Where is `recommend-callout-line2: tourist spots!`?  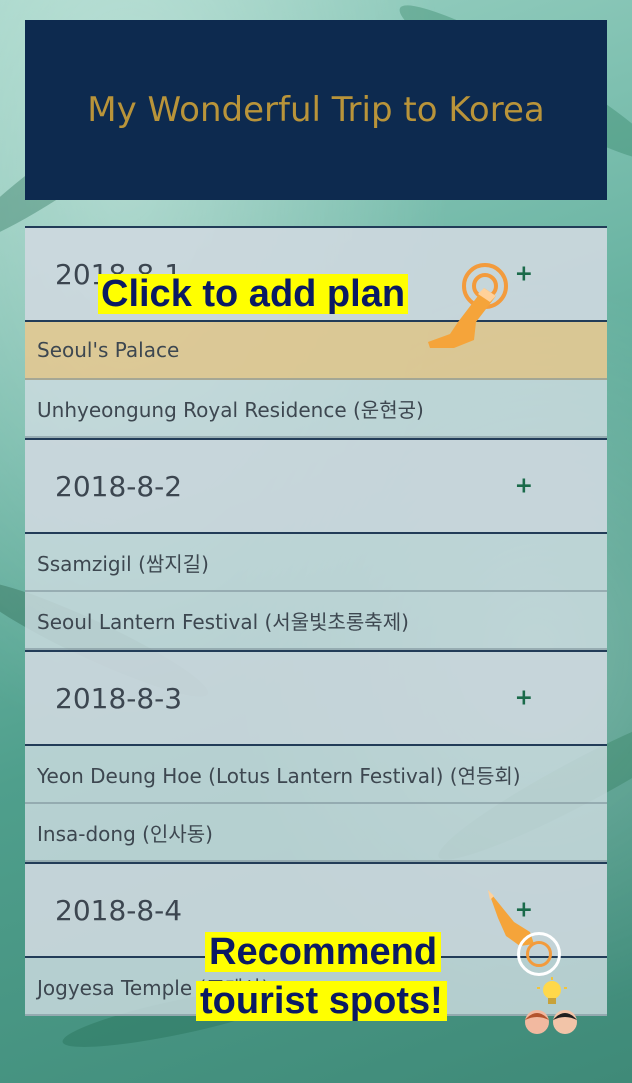 recommend-callout-line2: tourist spots! is located at coordinates (321, 1001).